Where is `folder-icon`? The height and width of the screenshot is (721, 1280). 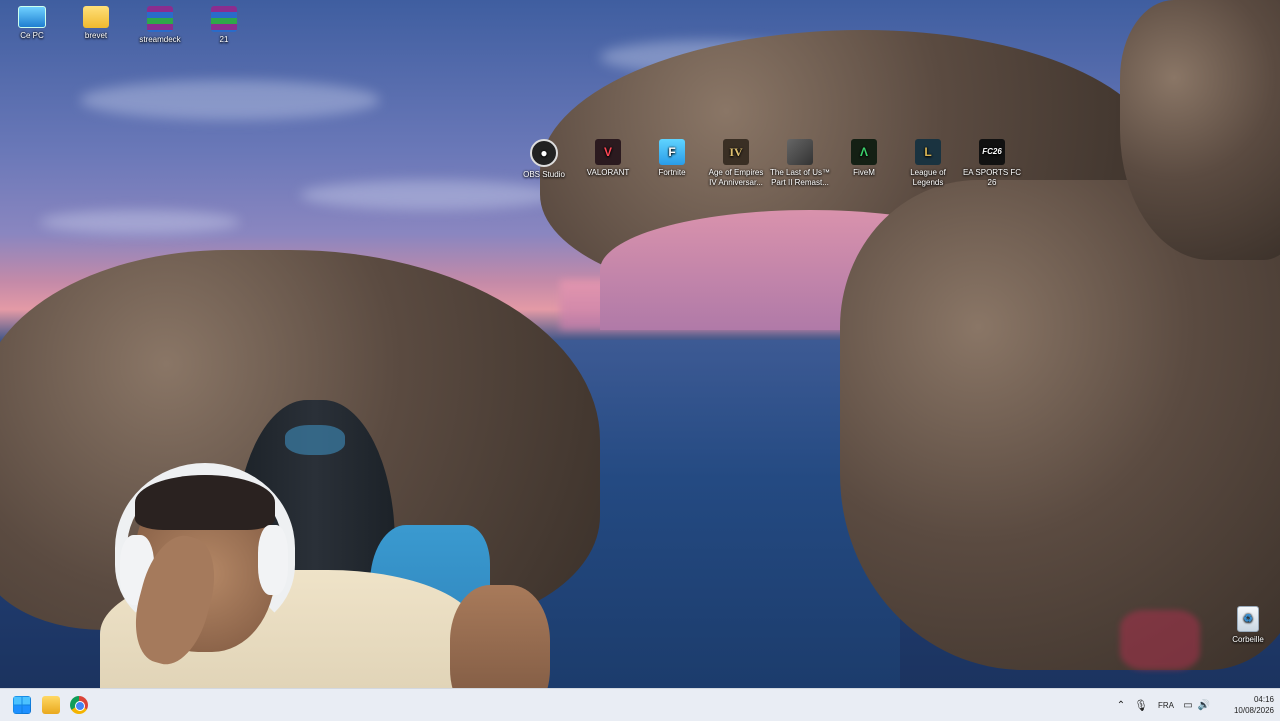
folder-icon is located at coordinates (96, 17).